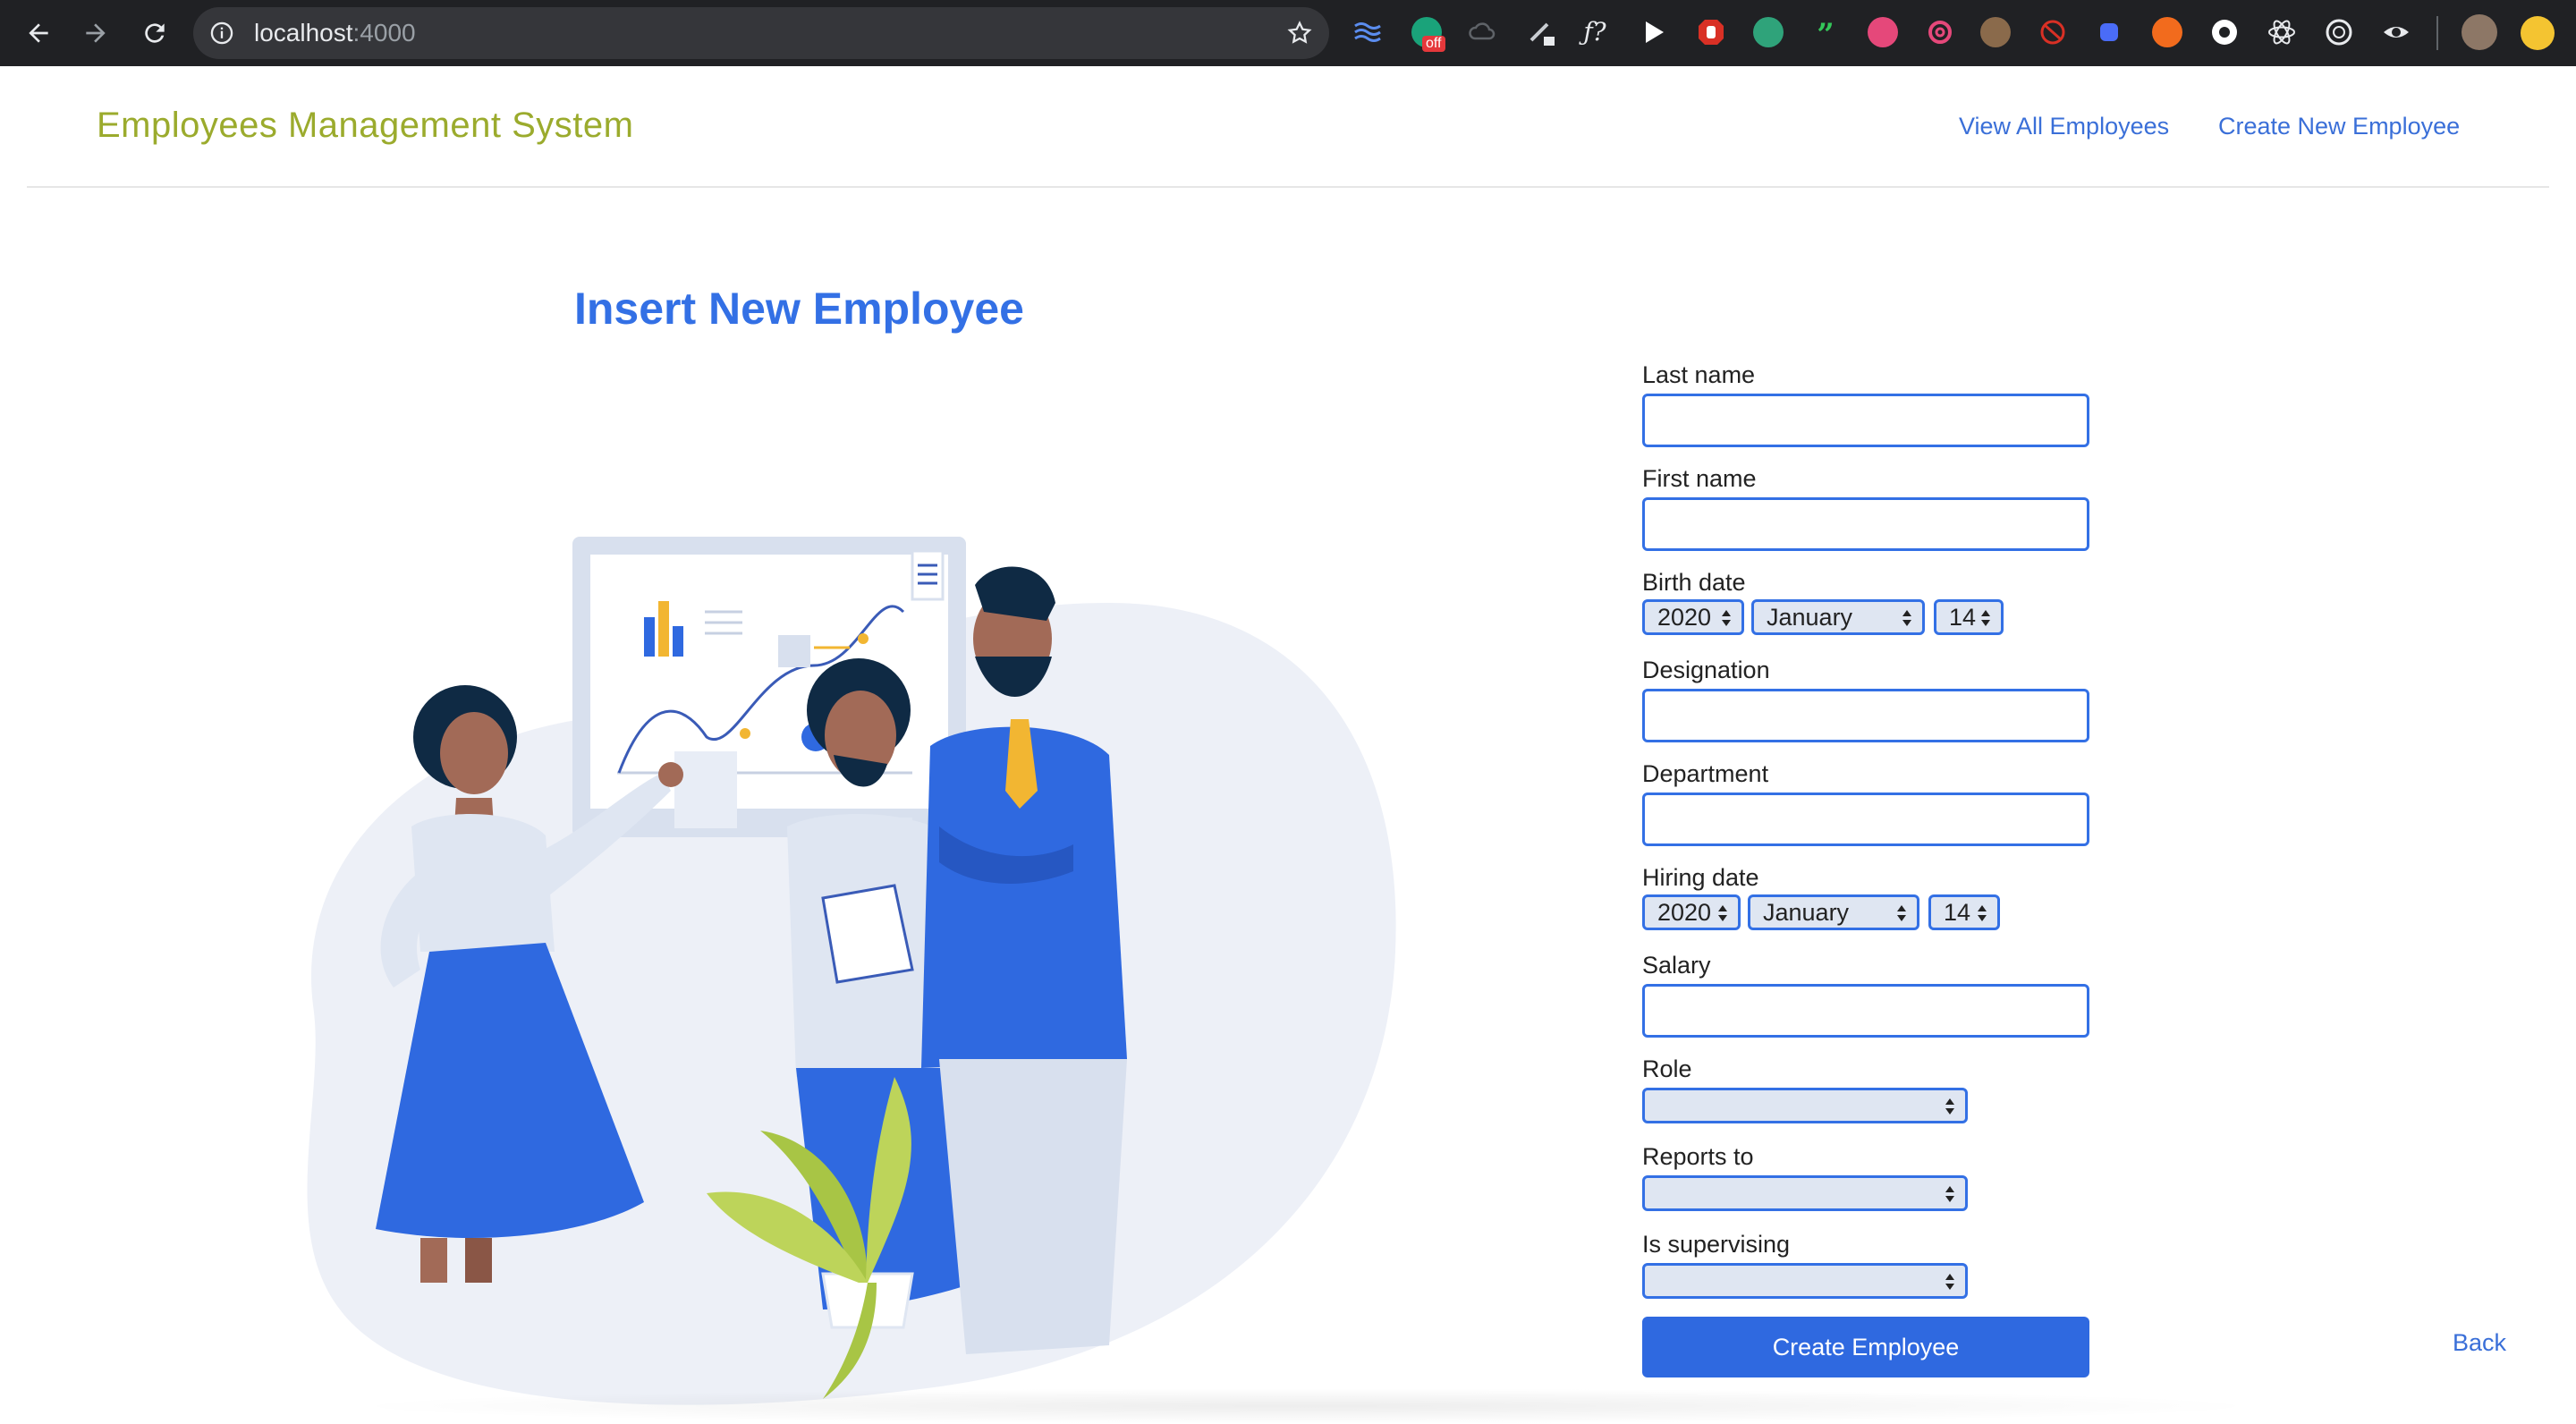 The width and height of the screenshot is (2576, 1424). I want to click on extension-dribbble-icon, so click(2053, 32).